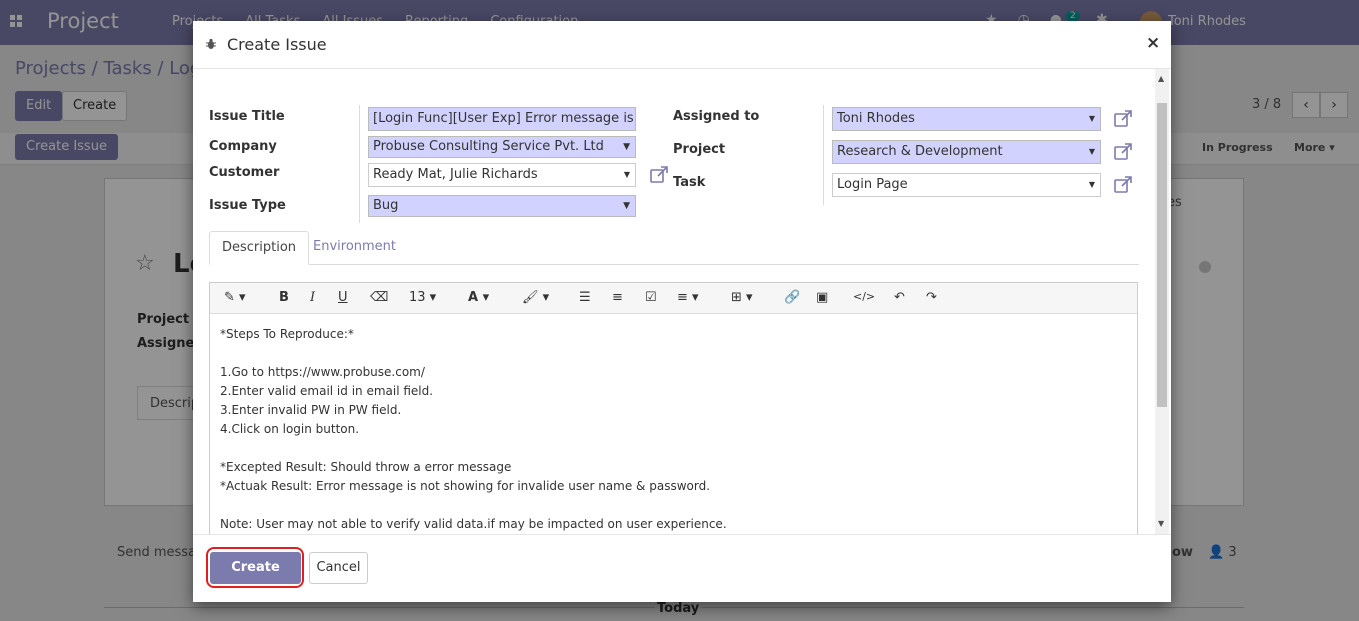 This screenshot has height=621, width=1359. What do you see at coordinates (792, 297) in the screenshot?
I see `link-icon: 🔗` at bounding box center [792, 297].